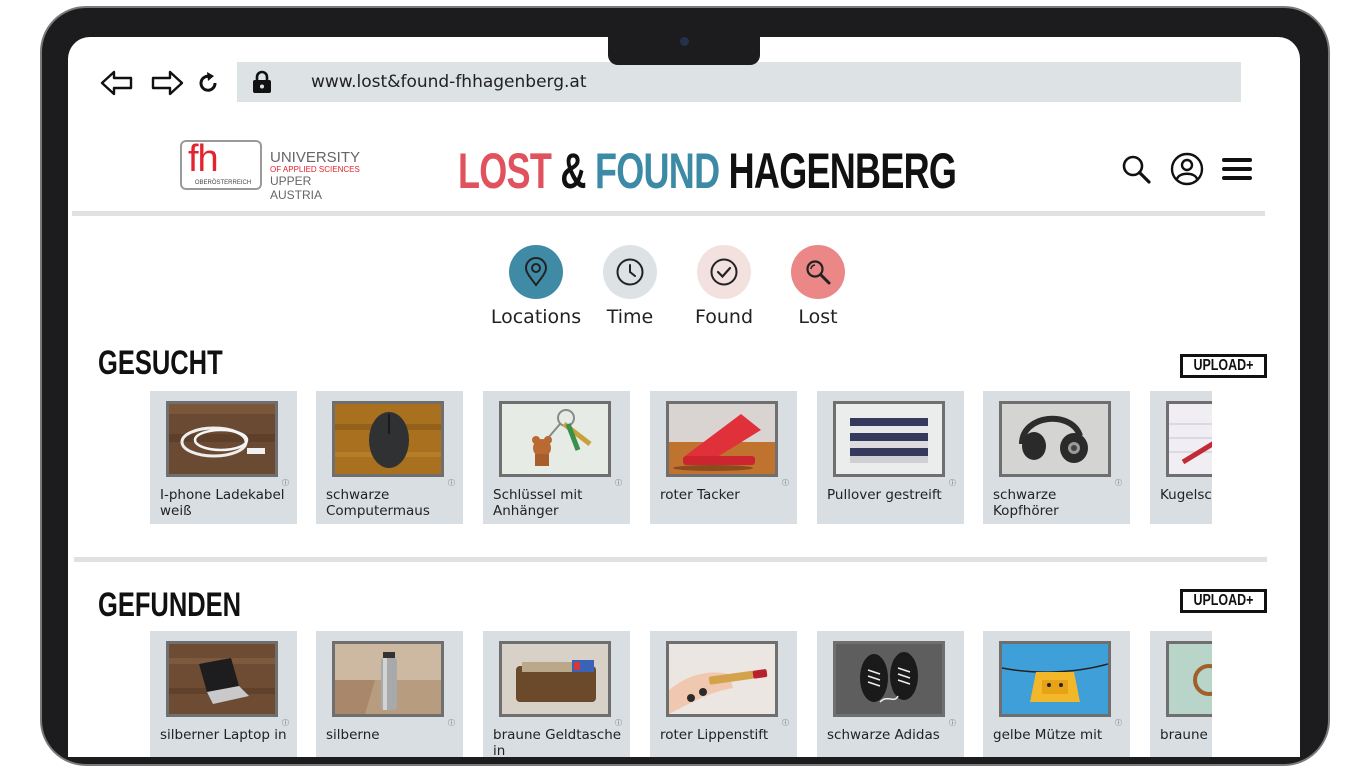 This screenshot has width=1366, height=766. What do you see at coordinates (296, 188) in the screenshot?
I see `logo-line-3: UPPER AUSTRIA` at bounding box center [296, 188].